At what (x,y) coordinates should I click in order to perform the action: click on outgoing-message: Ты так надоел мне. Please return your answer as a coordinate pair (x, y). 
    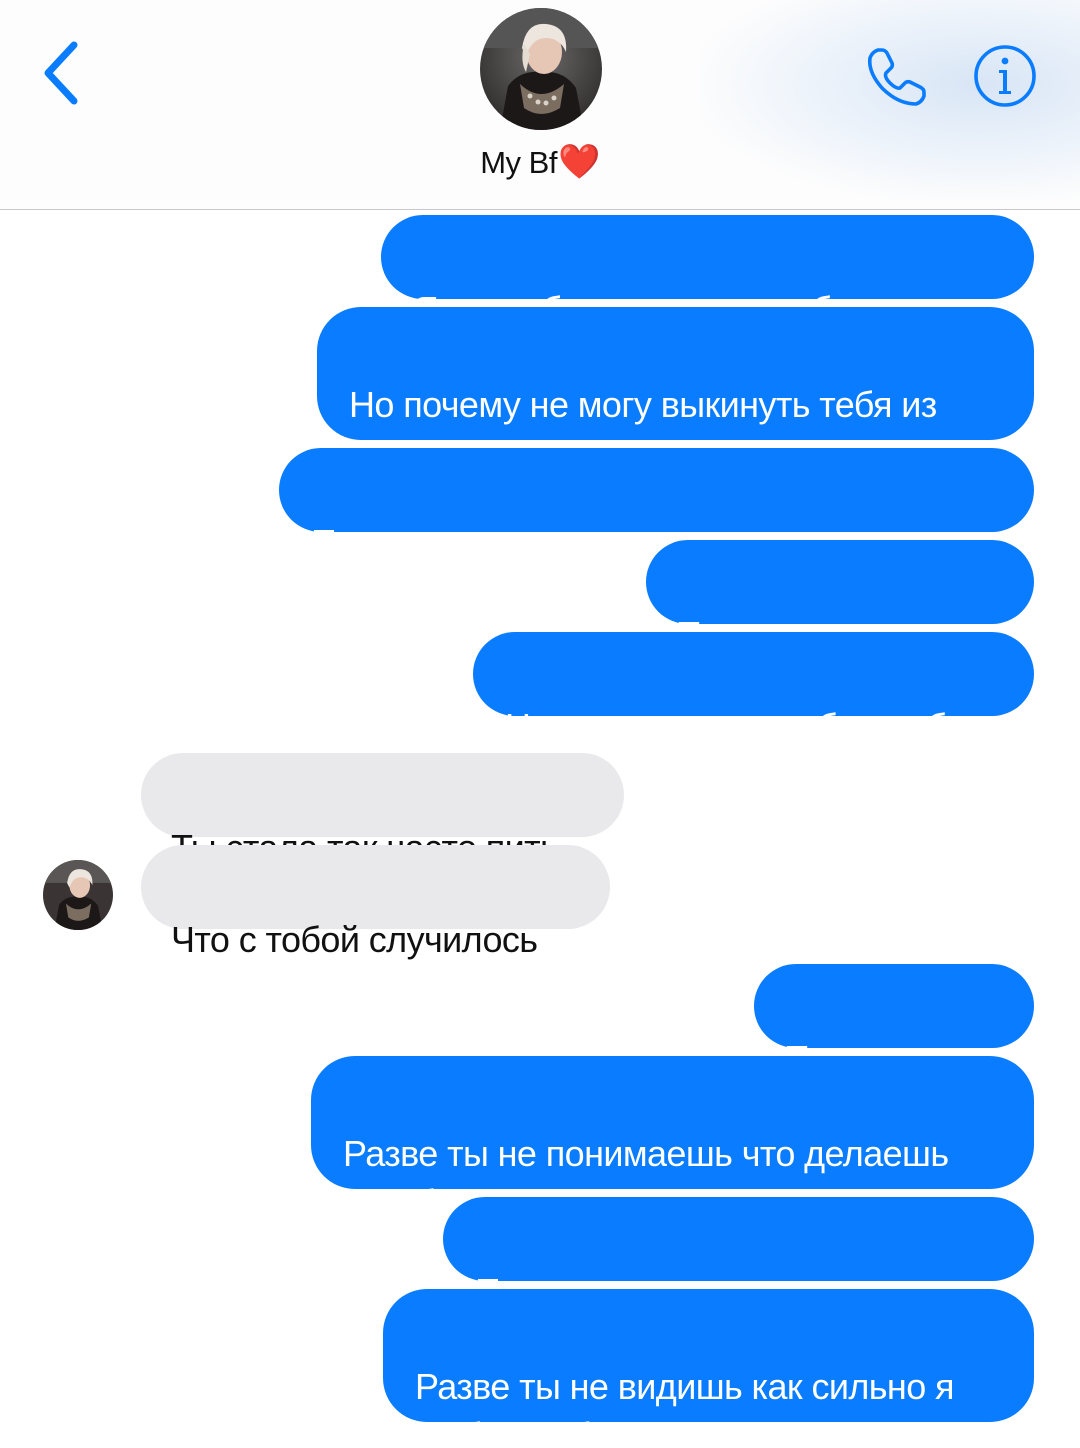
    Looking at the image, I should click on (840, 597).